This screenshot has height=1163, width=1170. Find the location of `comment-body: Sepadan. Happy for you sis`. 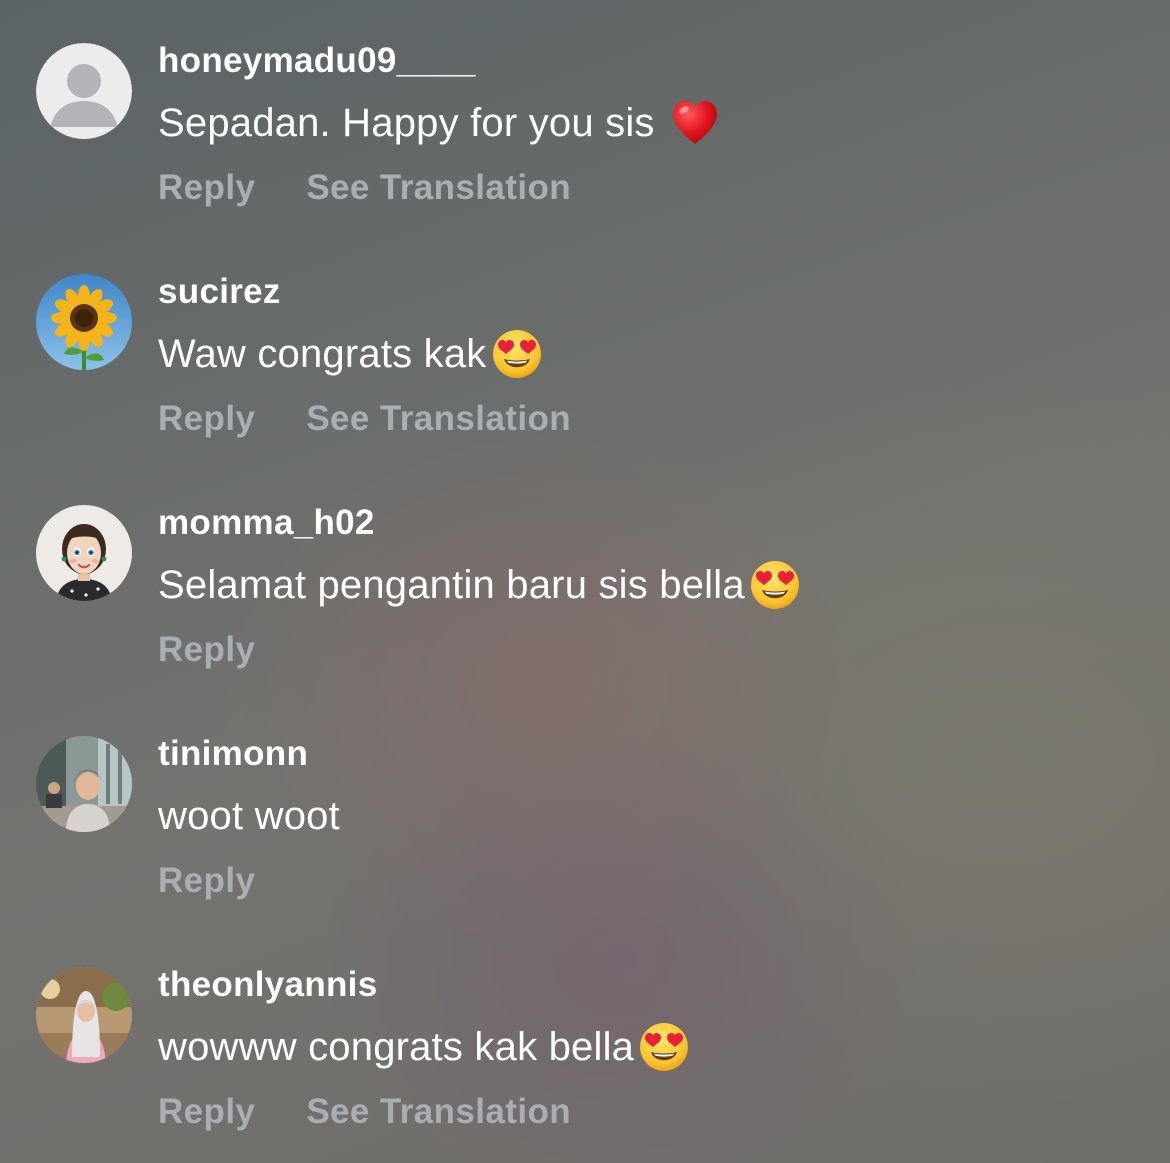

comment-body: Sepadan. Happy for you sis is located at coordinates (439, 123).